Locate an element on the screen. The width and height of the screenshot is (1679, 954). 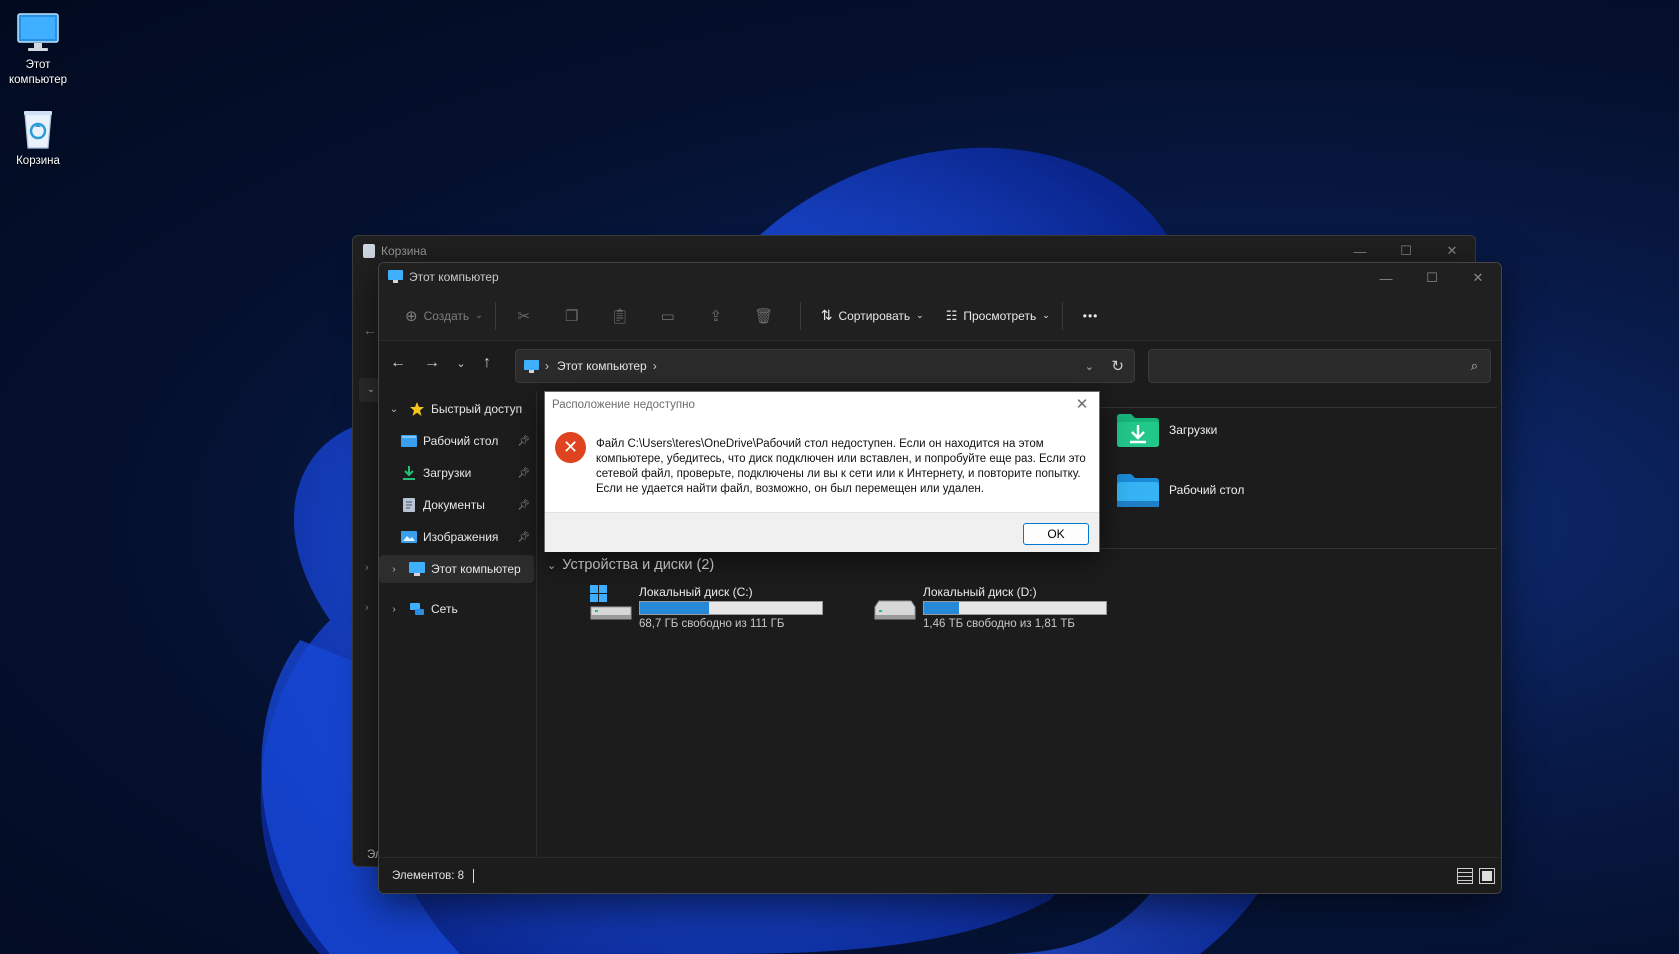
sidebar-item-this-pc: › Этот компьютер is located at coordinates (456, 569).